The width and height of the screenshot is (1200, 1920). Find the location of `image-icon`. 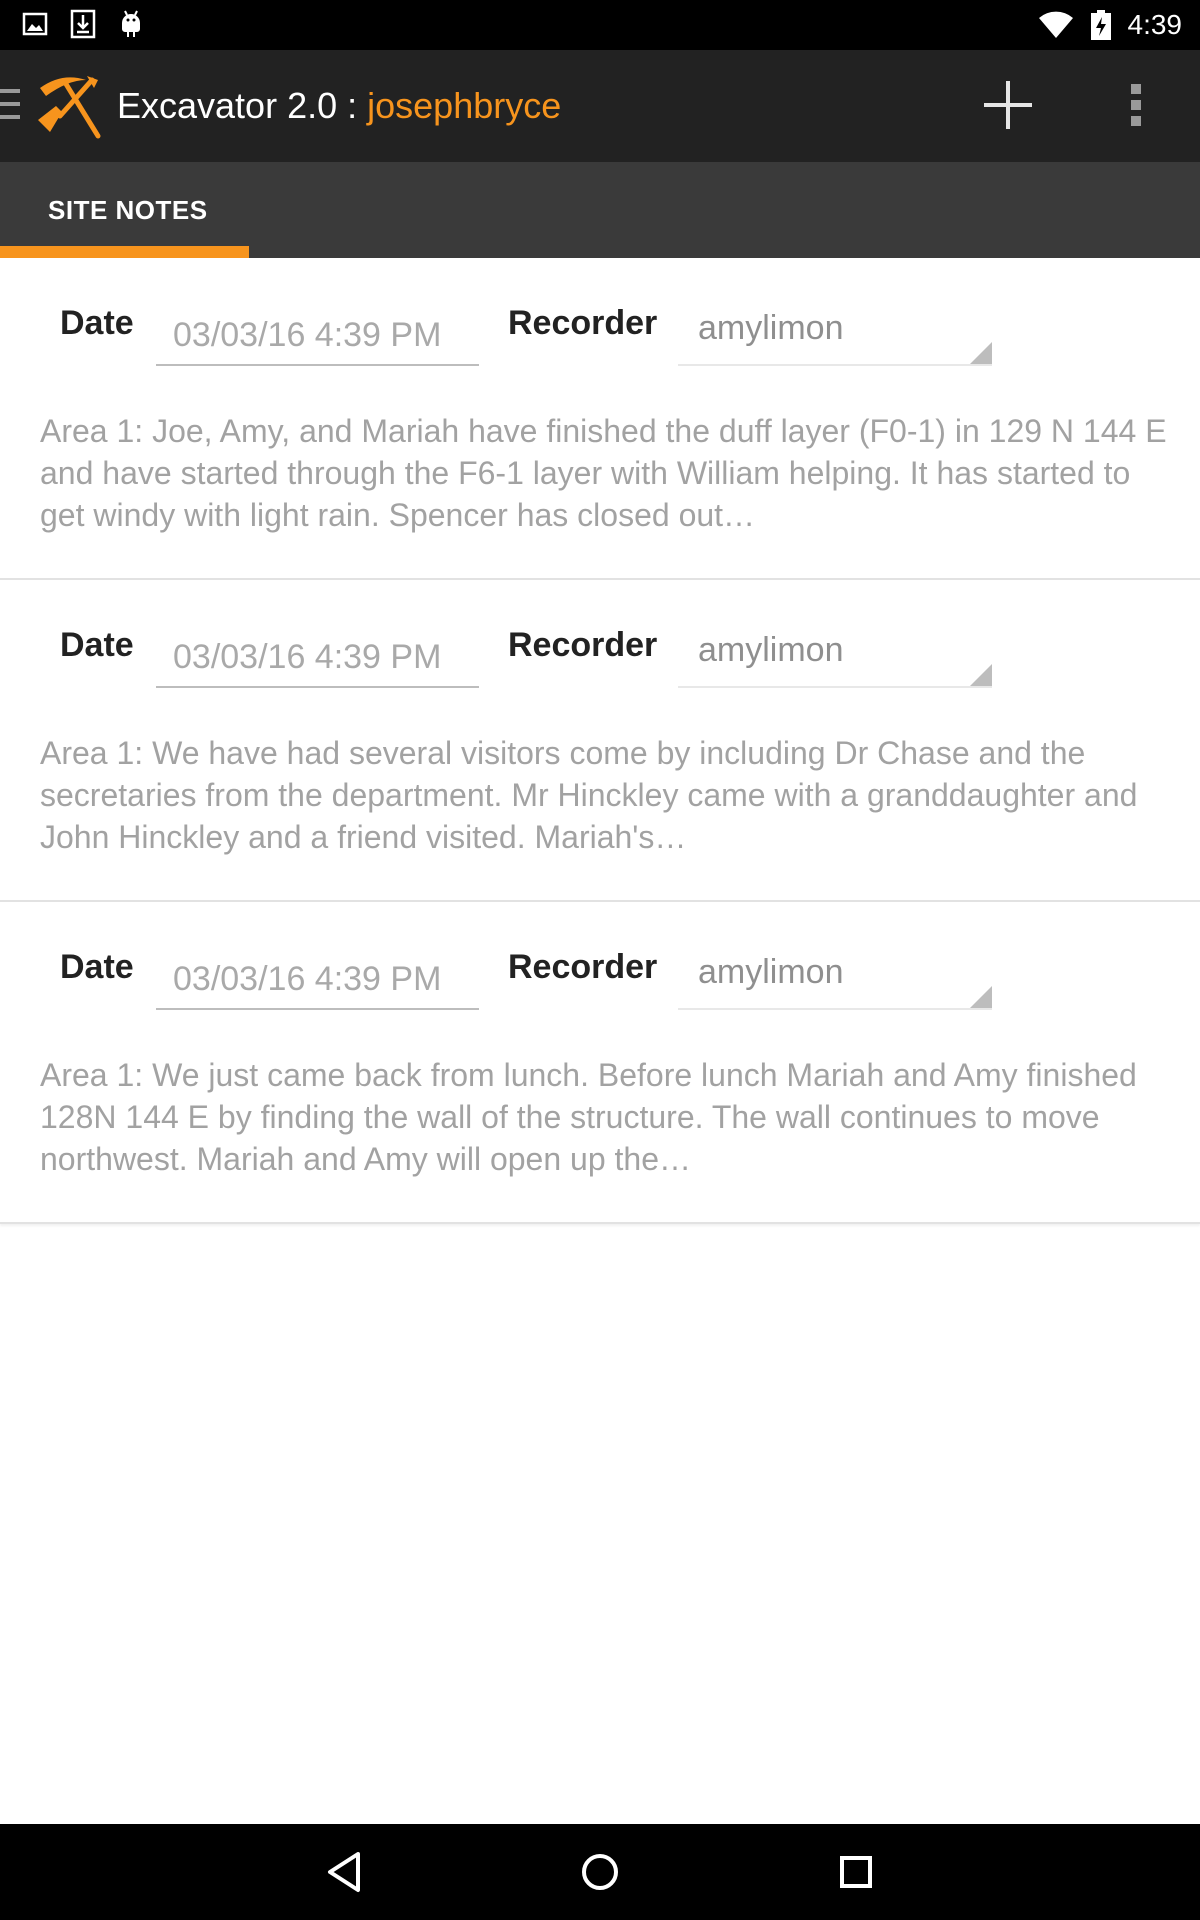

image-icon is located at coordinates (35, 24).